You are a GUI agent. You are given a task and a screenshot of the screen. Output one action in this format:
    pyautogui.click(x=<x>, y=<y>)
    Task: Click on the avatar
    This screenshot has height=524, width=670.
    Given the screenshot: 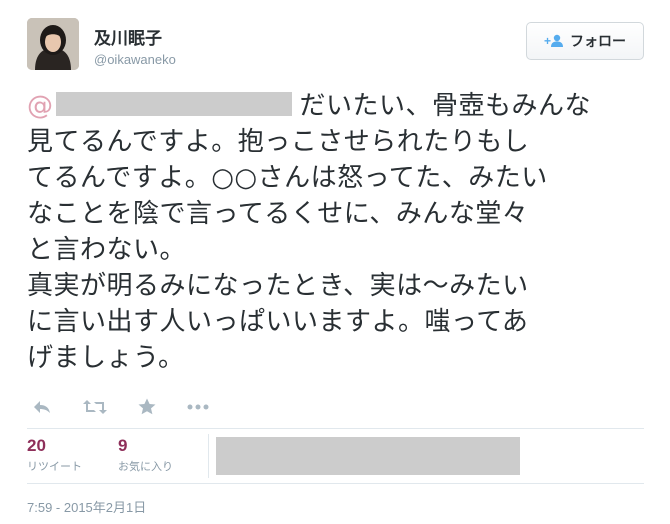 What is the action you would take?
    pyautogui.click(x=53, y=44)
    